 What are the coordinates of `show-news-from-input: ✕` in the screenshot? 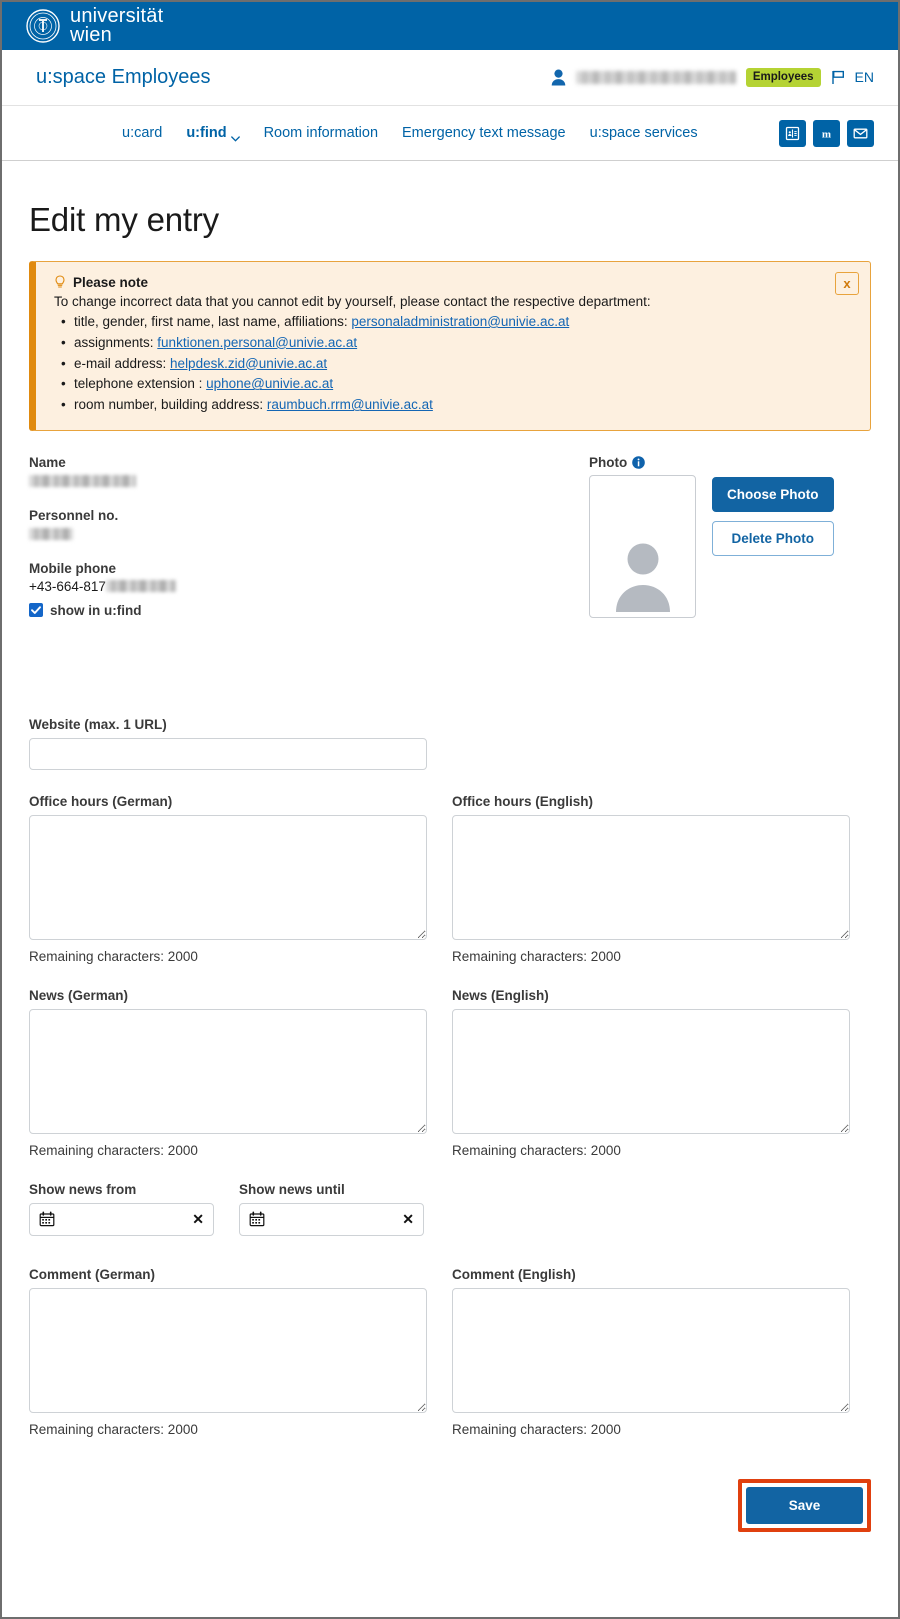 It's located at (121, 1219).